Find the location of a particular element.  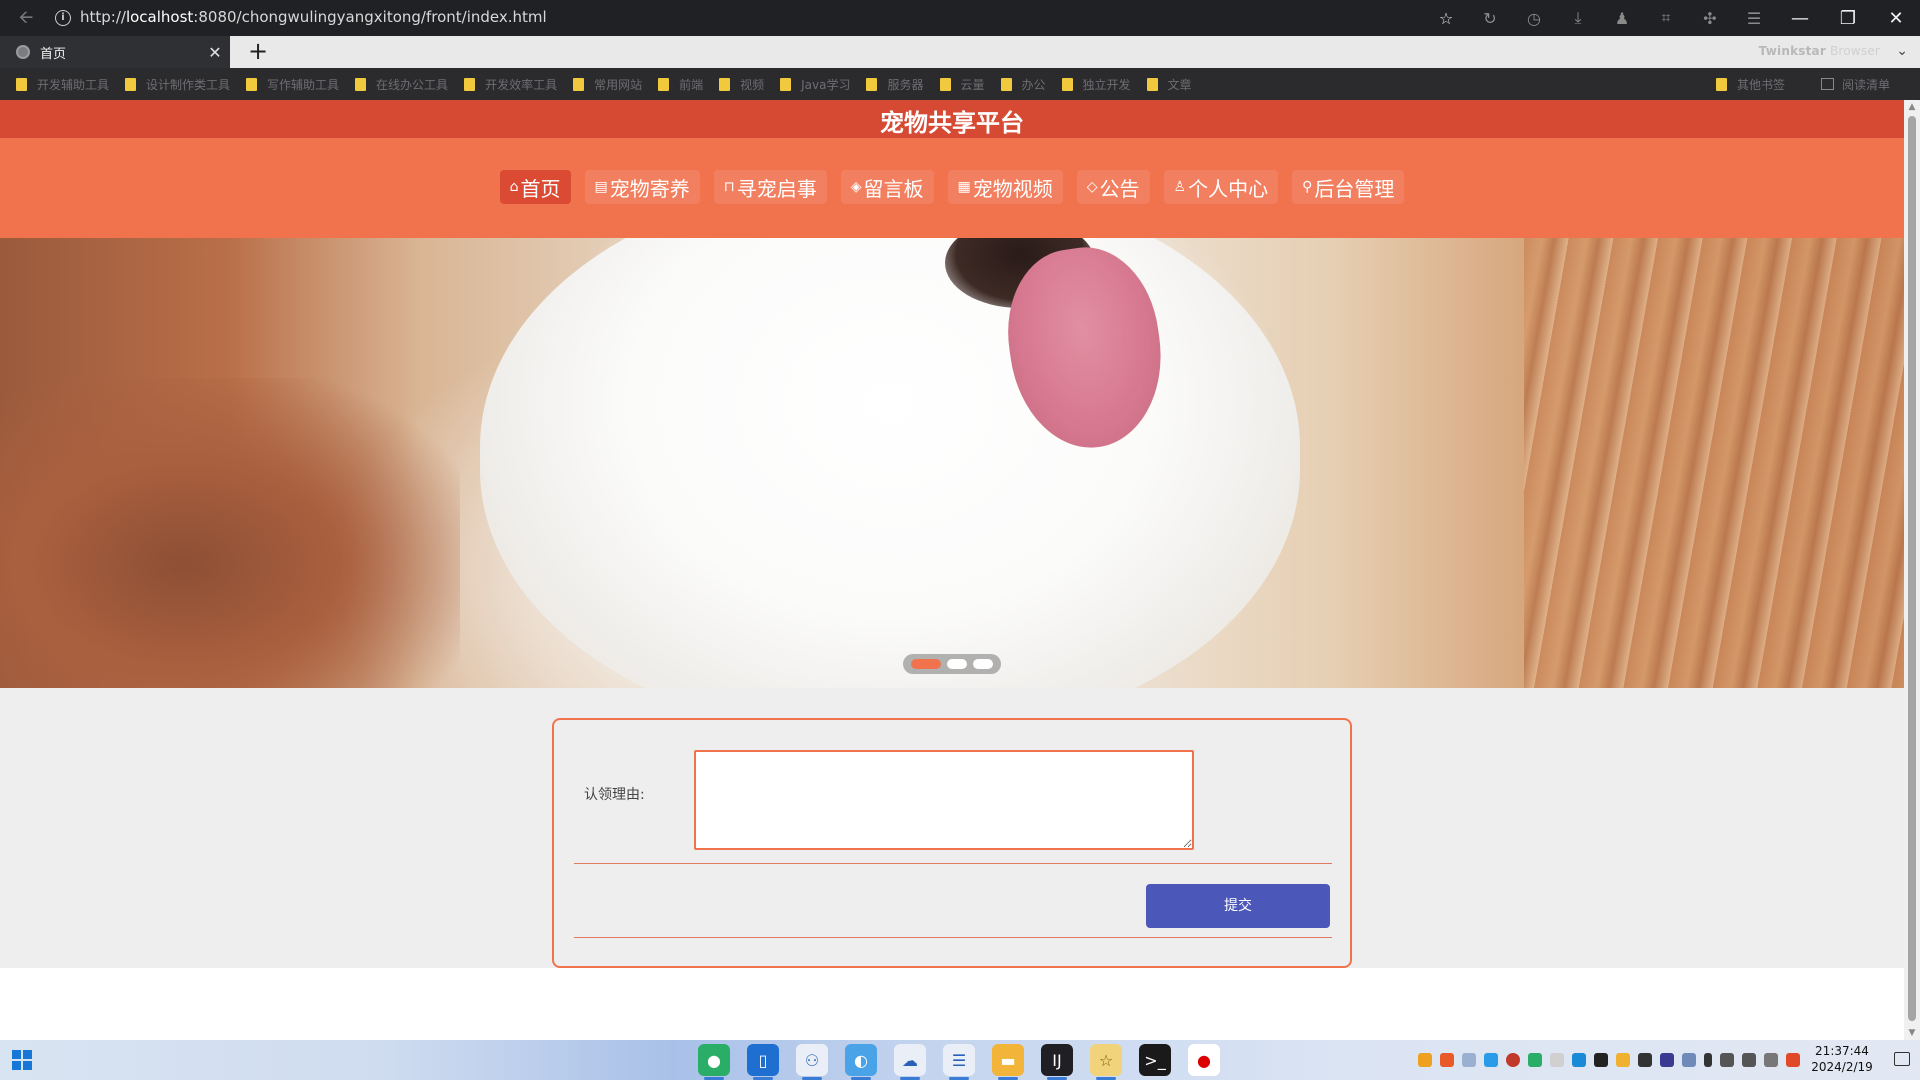

tab-list-chevron-icon: ⌄ is located at coordinates (1902, 51).